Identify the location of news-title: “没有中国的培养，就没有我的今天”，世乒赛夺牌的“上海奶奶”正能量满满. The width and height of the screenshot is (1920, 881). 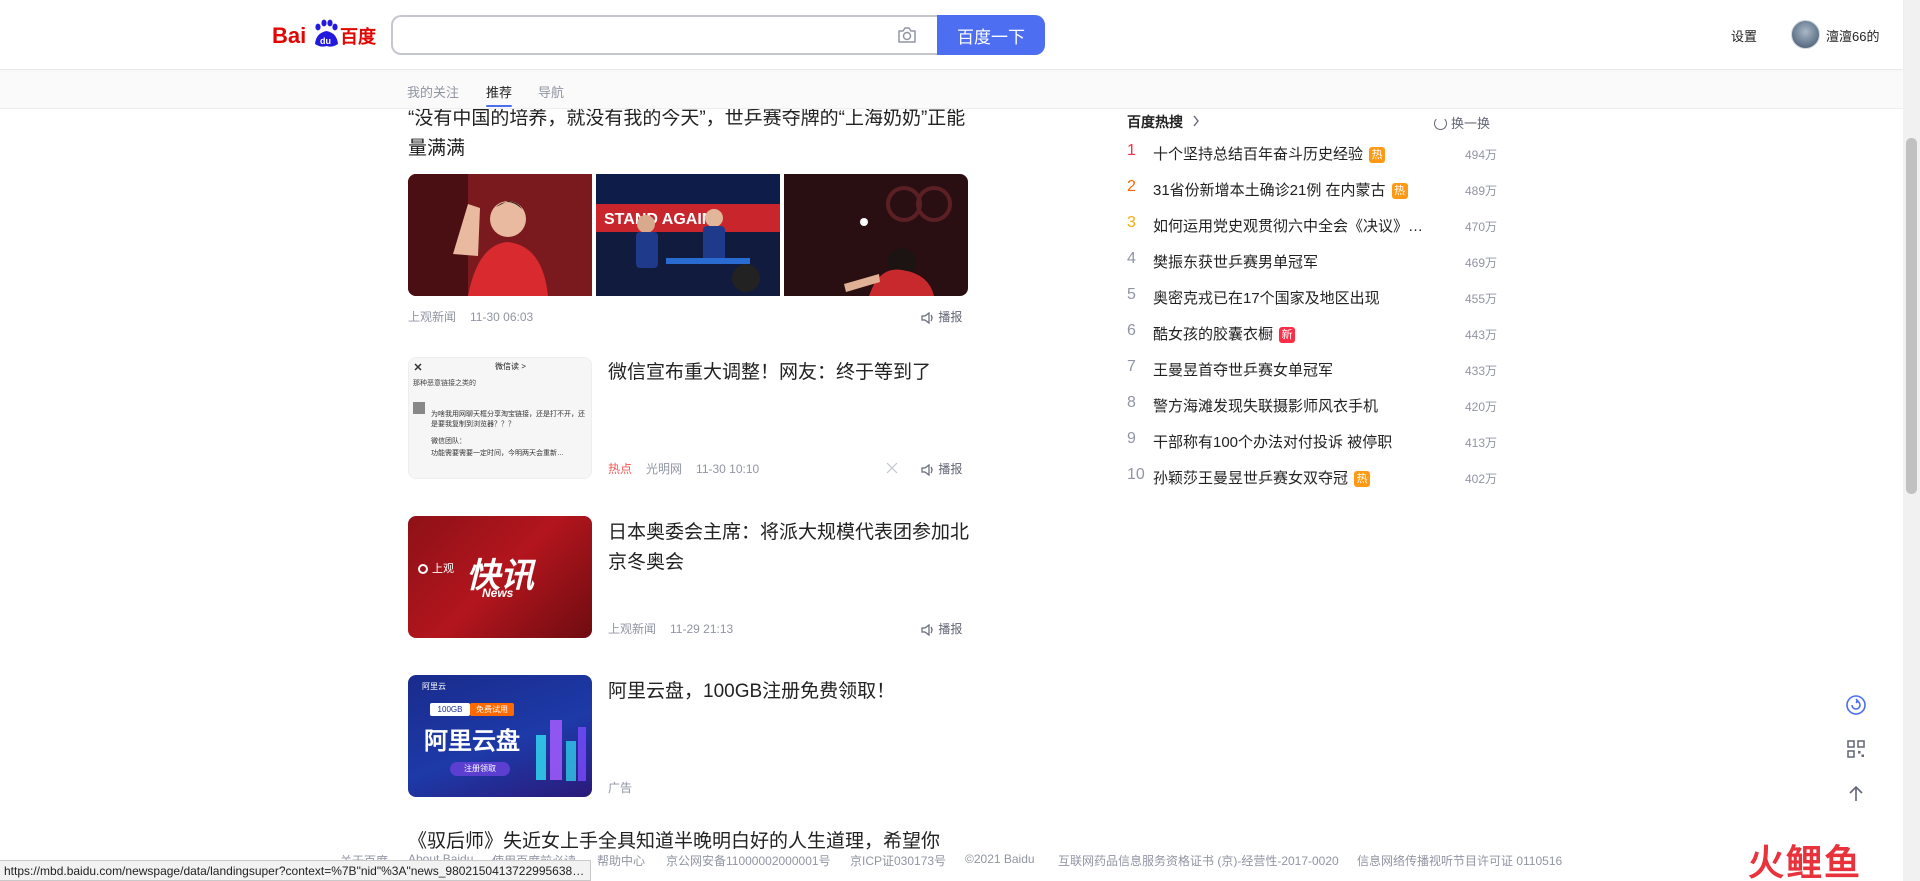
(693, 134).